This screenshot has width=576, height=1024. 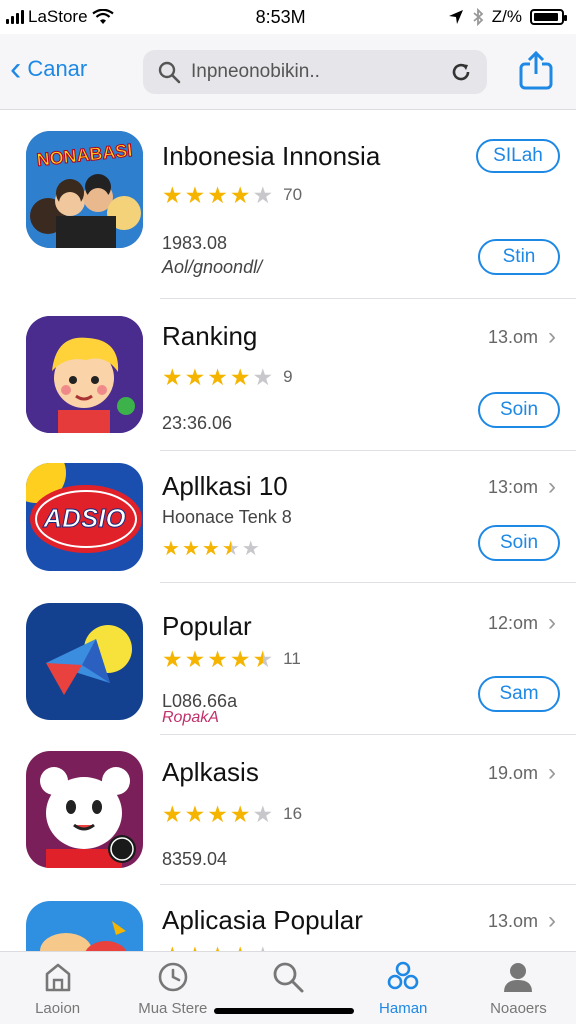 What do you see at coordinates (210, 772) in the screenshot?
I see `app-title: Aplkasis` at bounding box center [210, 772].